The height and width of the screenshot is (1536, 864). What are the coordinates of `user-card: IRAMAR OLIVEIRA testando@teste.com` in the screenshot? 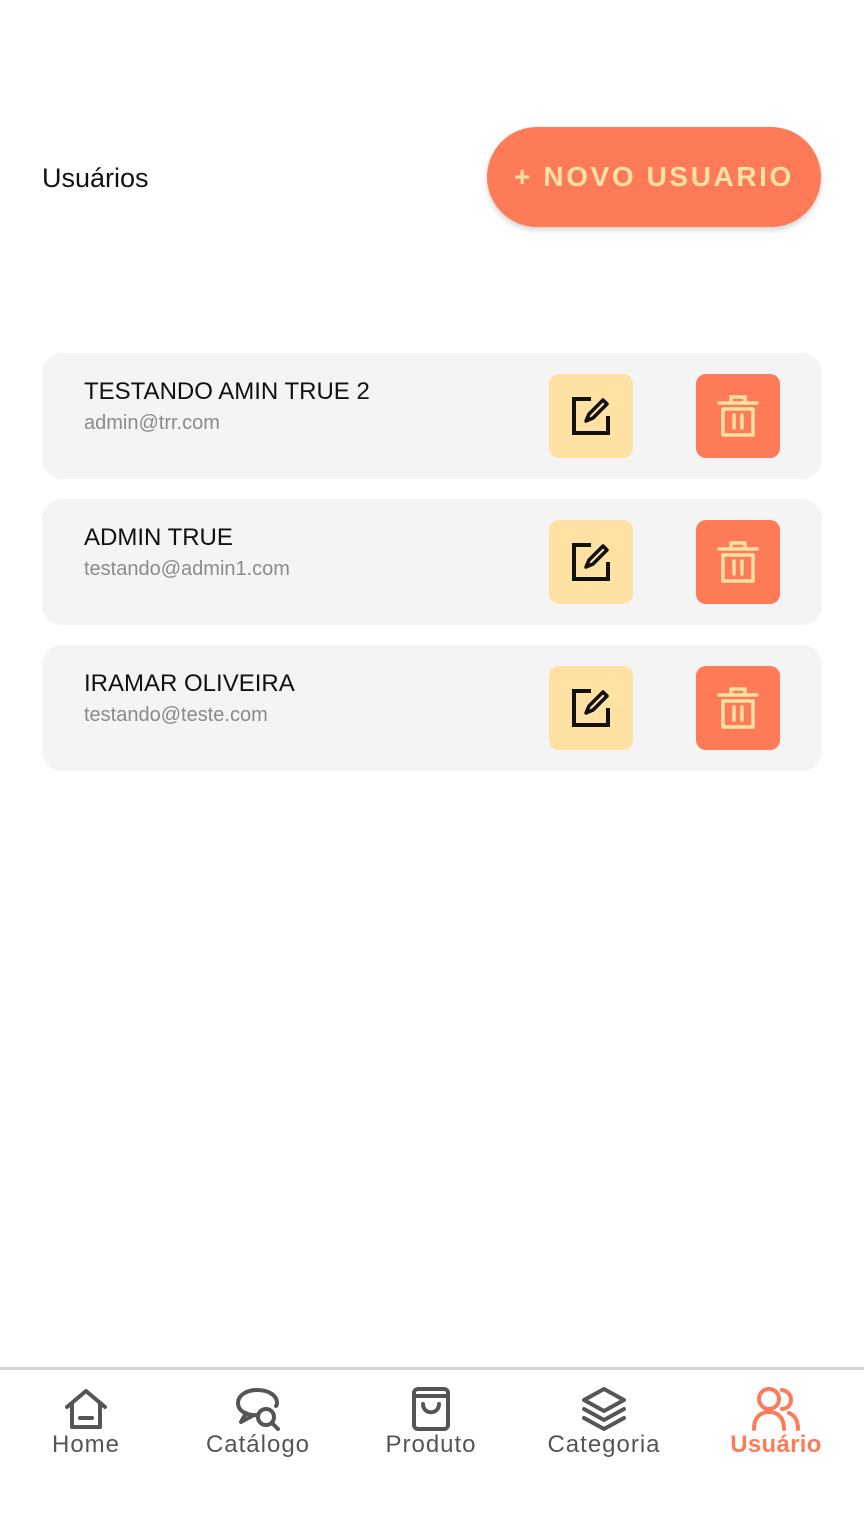 It's located at (432, 708).